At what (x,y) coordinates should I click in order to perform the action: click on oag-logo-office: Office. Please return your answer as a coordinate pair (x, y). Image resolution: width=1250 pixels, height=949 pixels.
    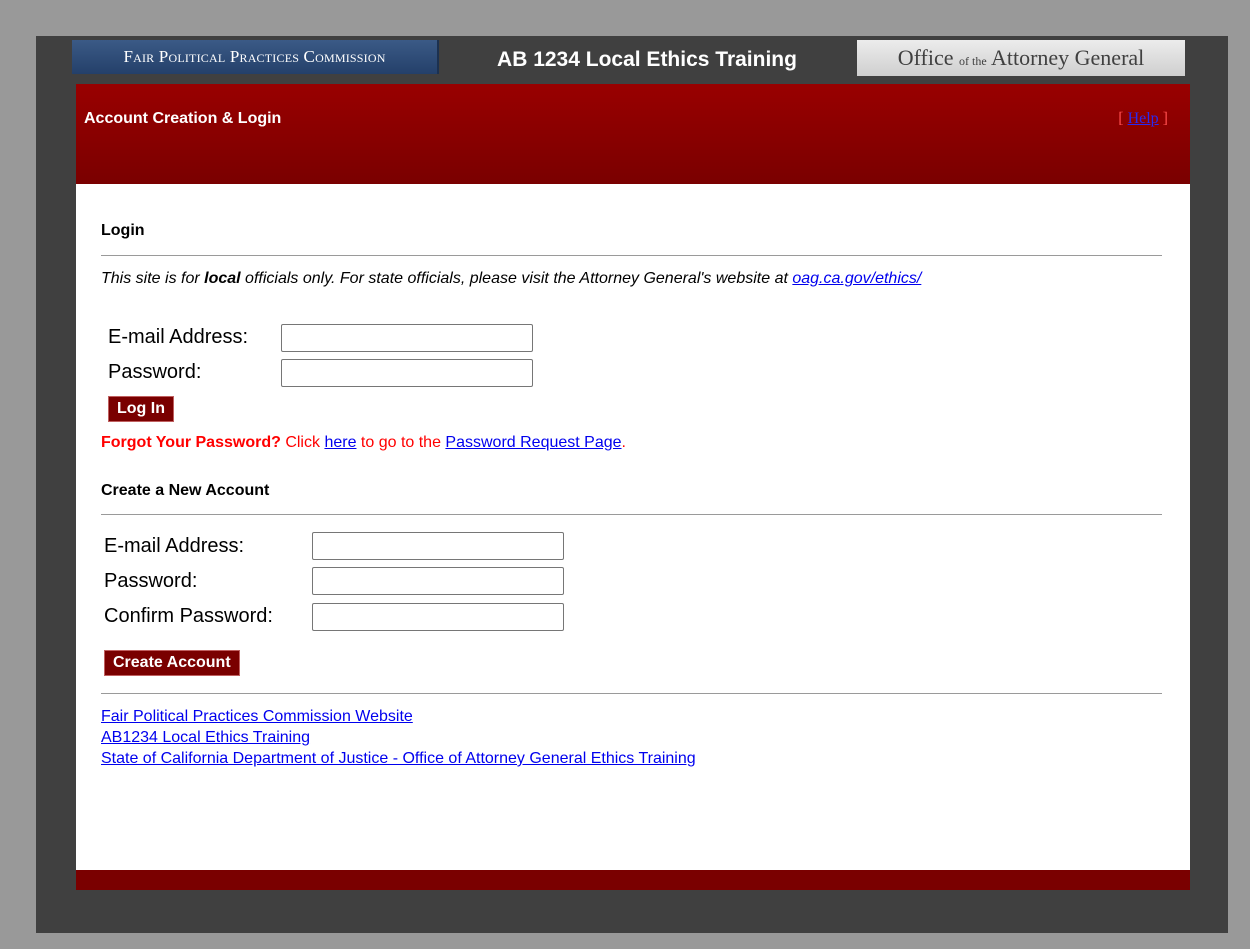
    Looking at the image, I should click on (925, 57).